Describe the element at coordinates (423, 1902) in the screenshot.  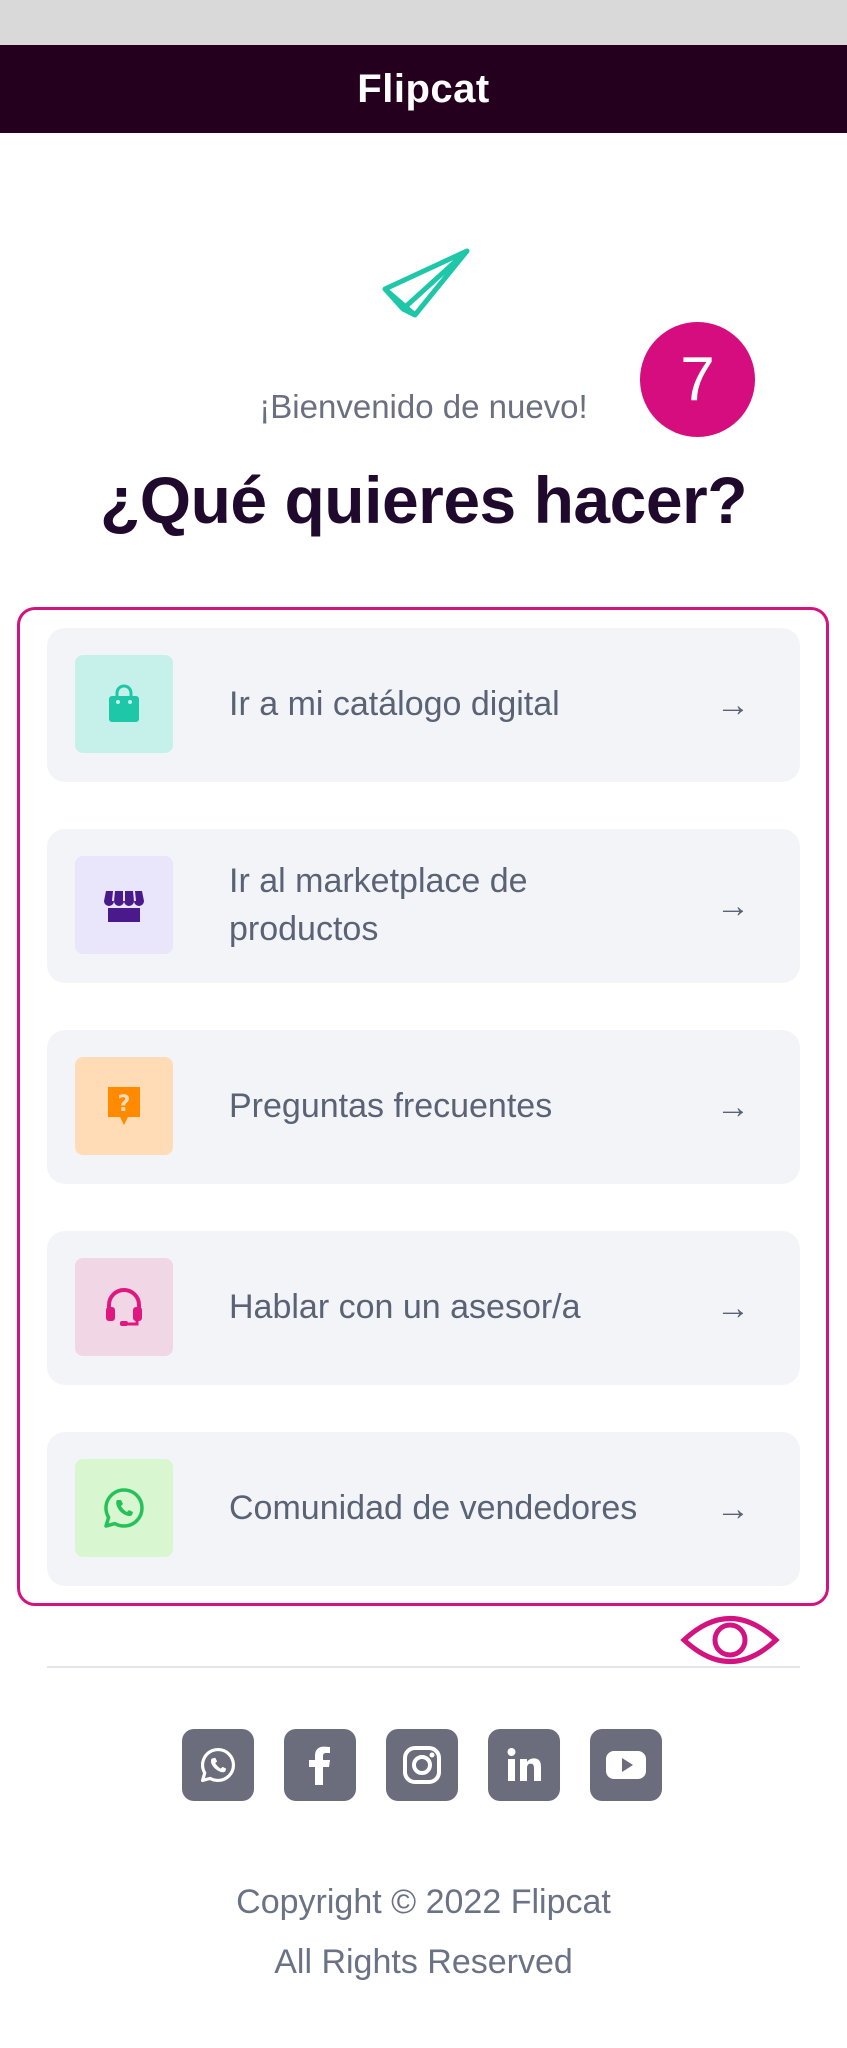
I see `copyright-text: Copyright © 2022 Flipcat` at that location.